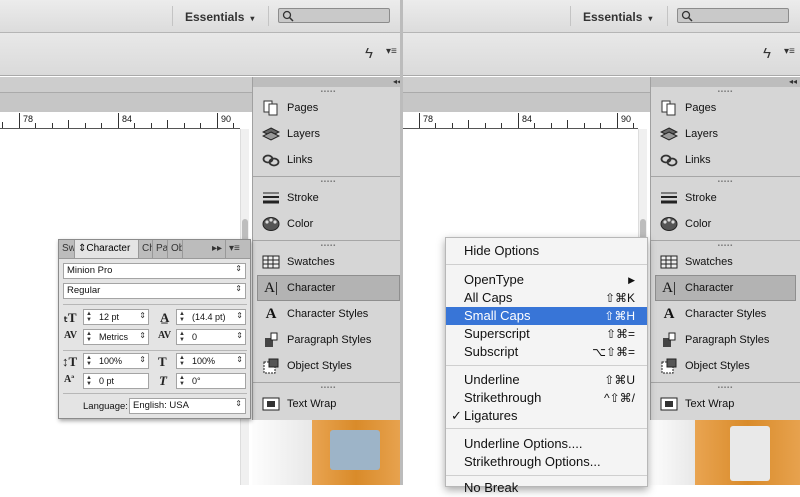 The width and height of the screenshot is (800, 497). What do you see at coordinates (546, 352) in the screenshot?
I see `menu-item-subscript: Subscript ⌥⇧⌘=` at bounding box center [546, 352].